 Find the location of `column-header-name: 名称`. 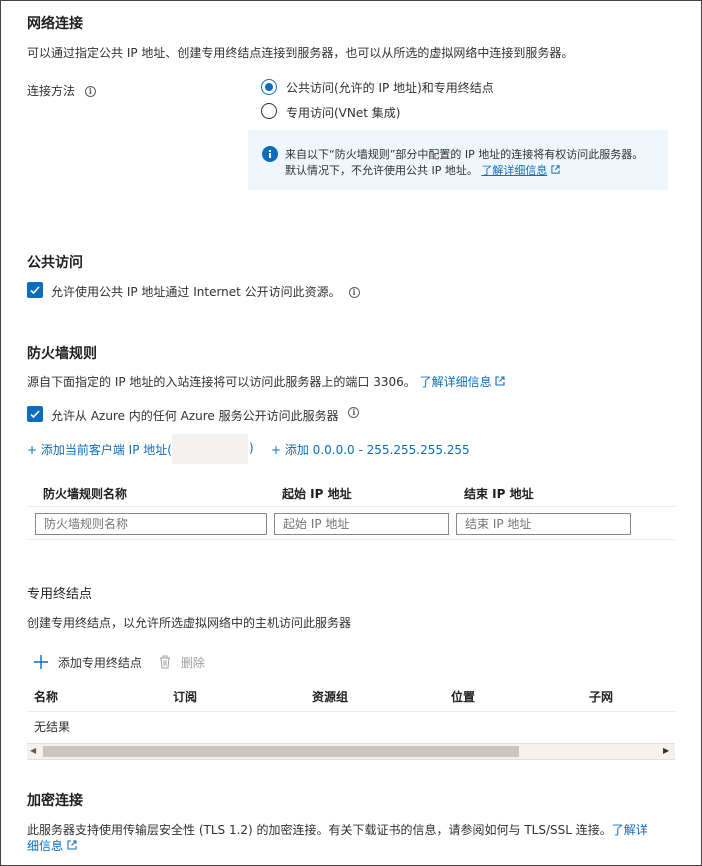

column-header-name: 名称 is located at coordinates (46, 697).